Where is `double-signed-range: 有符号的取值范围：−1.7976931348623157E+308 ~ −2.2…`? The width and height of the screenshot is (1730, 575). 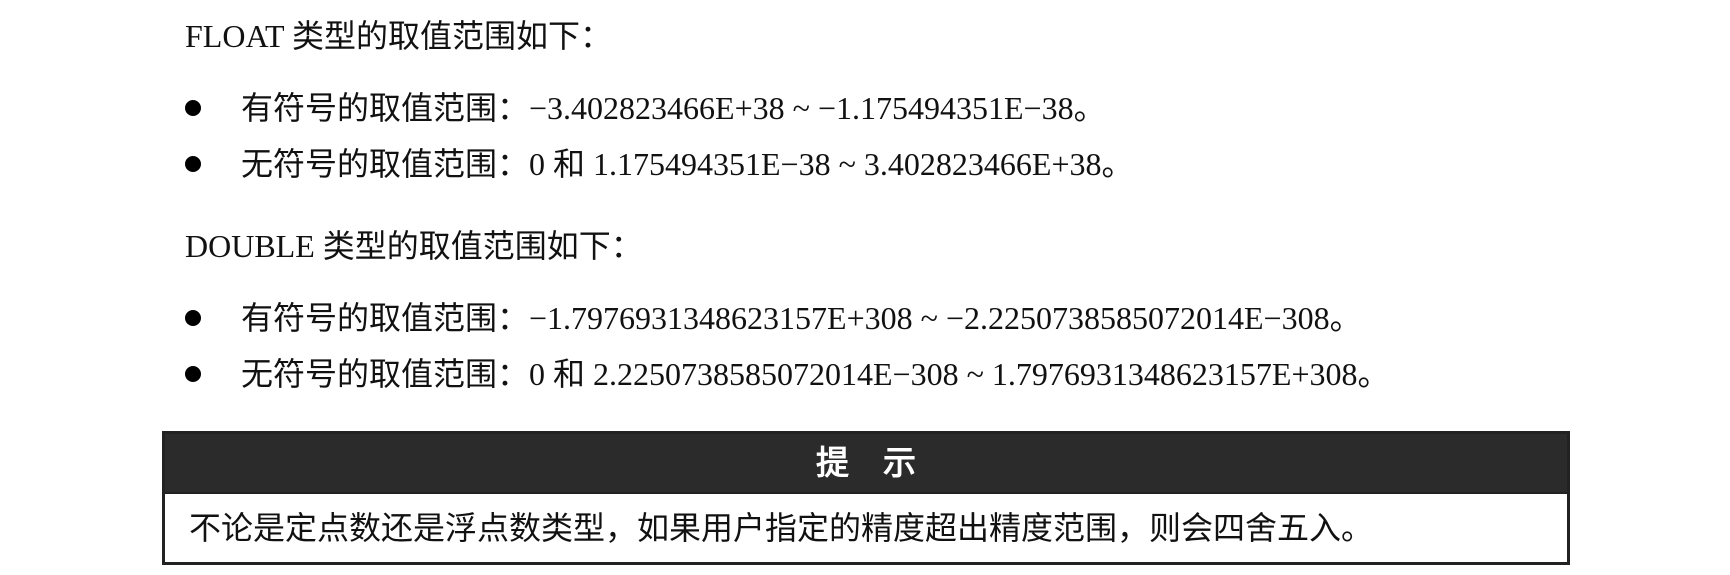
double-signed-range: 有符号的取值范围：−1.7976931348623157E+308 ~ −2.2… is located at coordinates (801, 318).